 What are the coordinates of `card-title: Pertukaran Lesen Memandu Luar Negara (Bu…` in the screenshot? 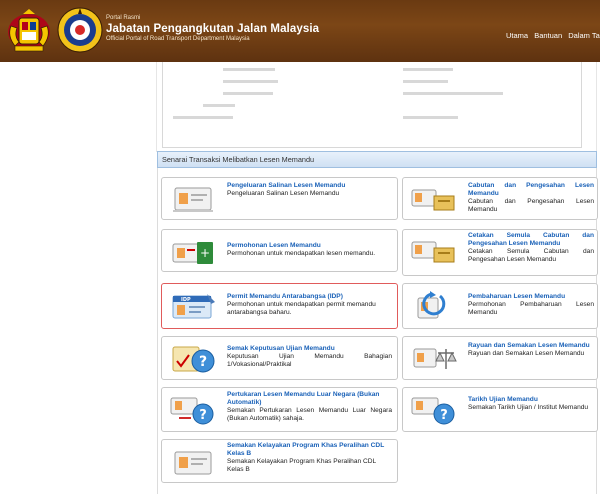 It's located at (309, 399).